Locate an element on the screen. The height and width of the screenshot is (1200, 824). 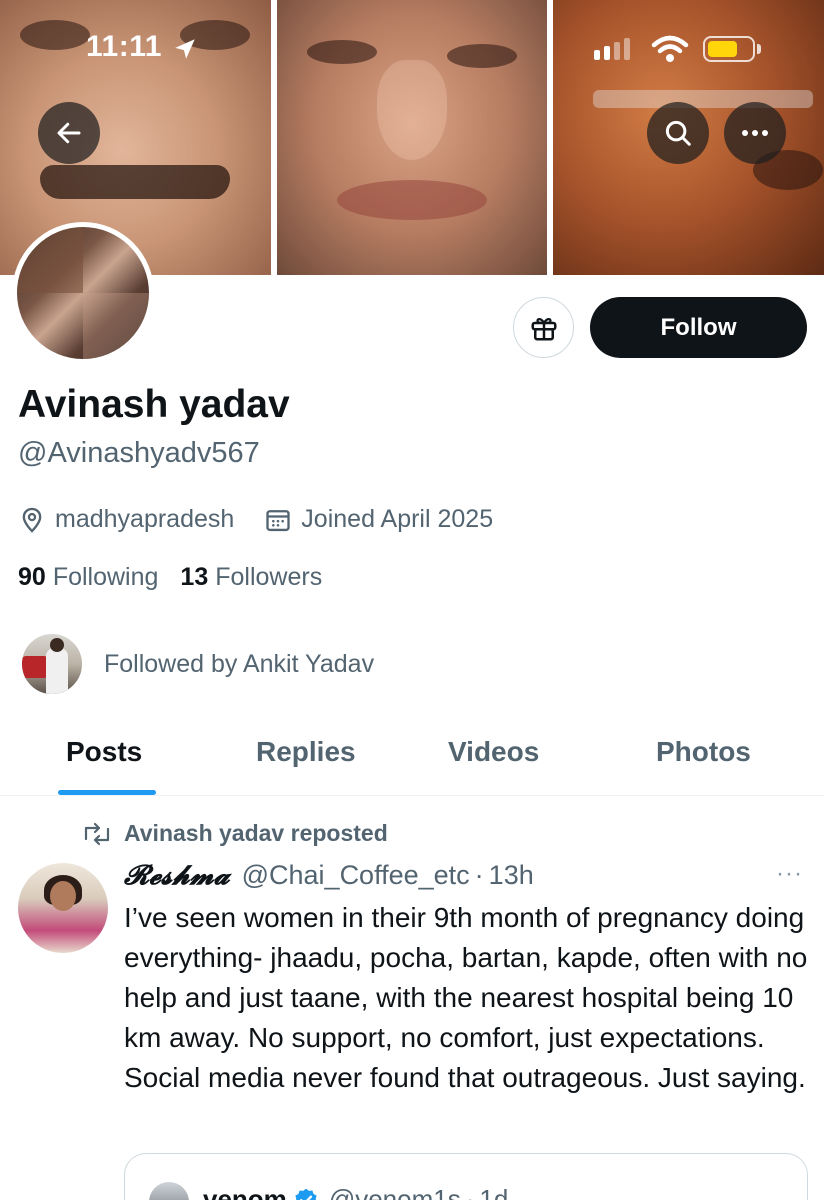
quoted-author-handle: @venom1s is located at coordinates (394, 1192).